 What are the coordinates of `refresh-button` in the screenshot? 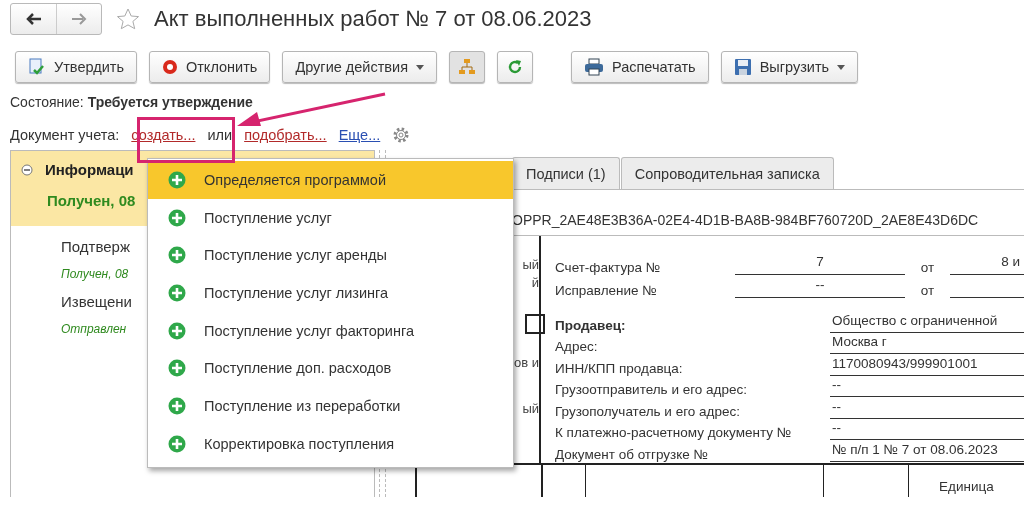 It's located at (515, 67).